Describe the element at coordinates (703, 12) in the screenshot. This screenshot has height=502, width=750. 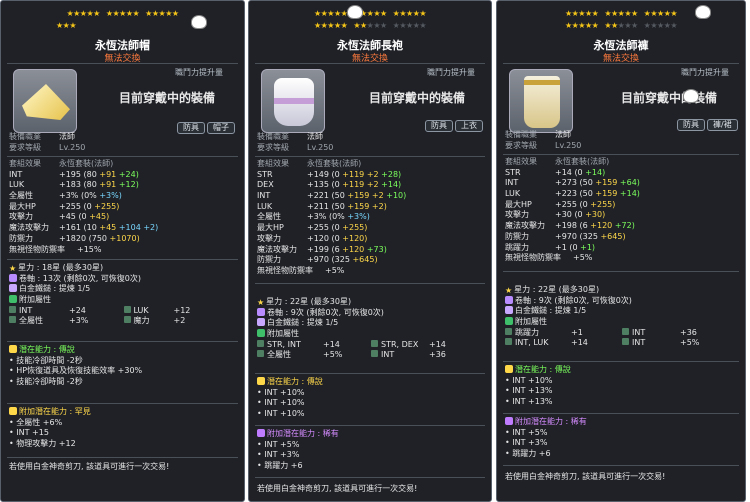
I see `hand-cursor-icon` at that location.